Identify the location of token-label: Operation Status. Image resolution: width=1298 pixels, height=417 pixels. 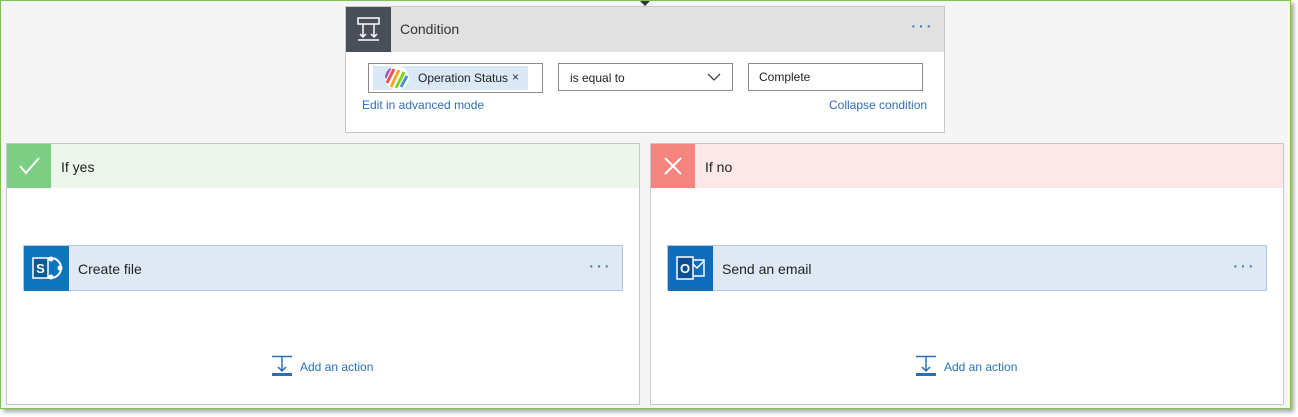
(463, 78).